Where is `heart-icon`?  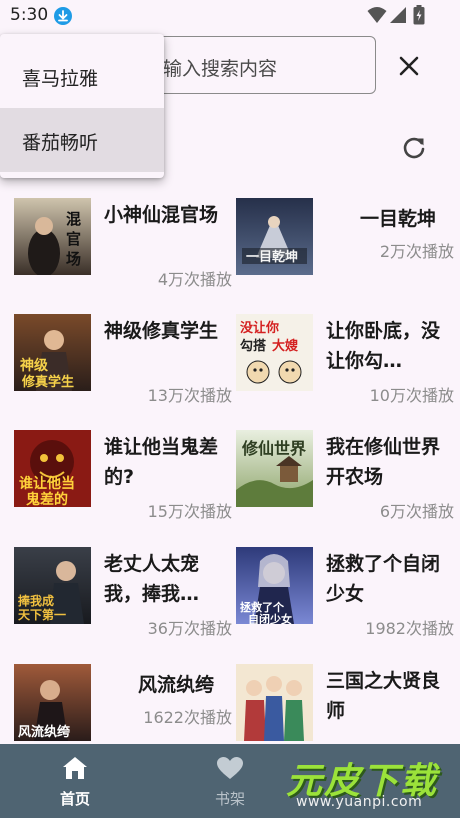
heart-icon is located at coordinates (230, 768).